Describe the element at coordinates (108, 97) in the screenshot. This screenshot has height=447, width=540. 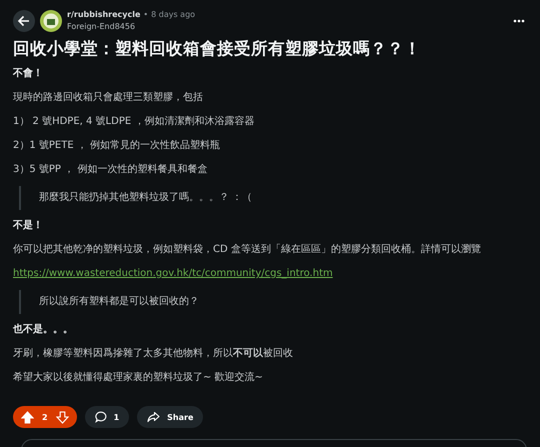
I see `paragraph: 現時的路邊回收箱只會處理三類塑膠，包括` at that location.